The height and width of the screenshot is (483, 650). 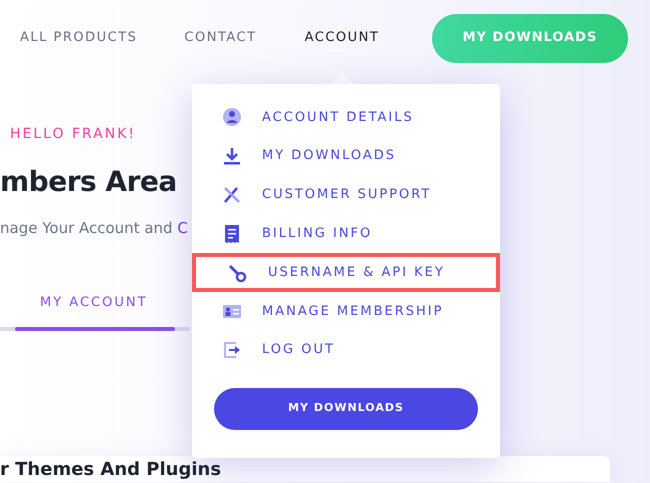 I want to click on my-downloads-button: MY DOWNLOADS, so click(x=346, y=409).